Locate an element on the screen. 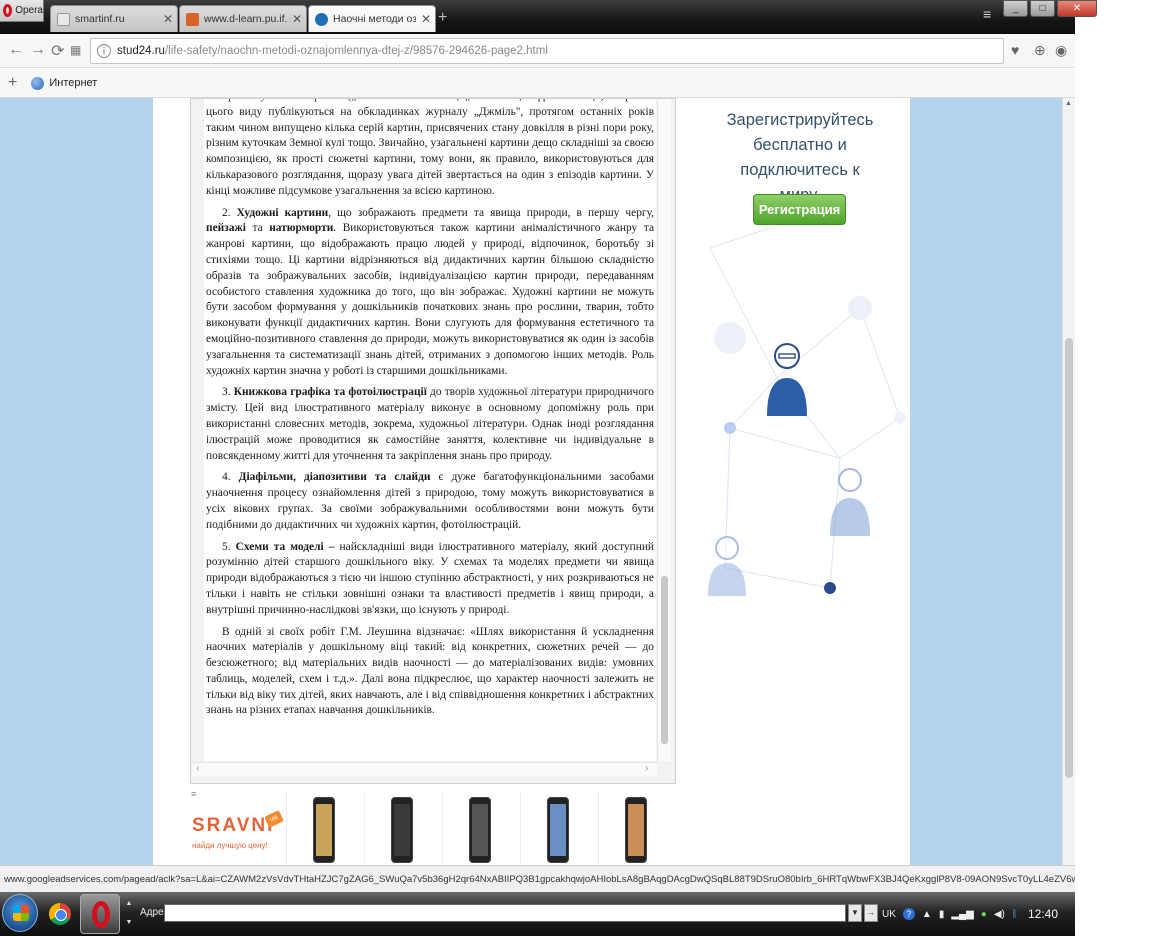 The width and height of the screenshot is (1165, 936). help-icon: ? is located at coordinates (908, 914).